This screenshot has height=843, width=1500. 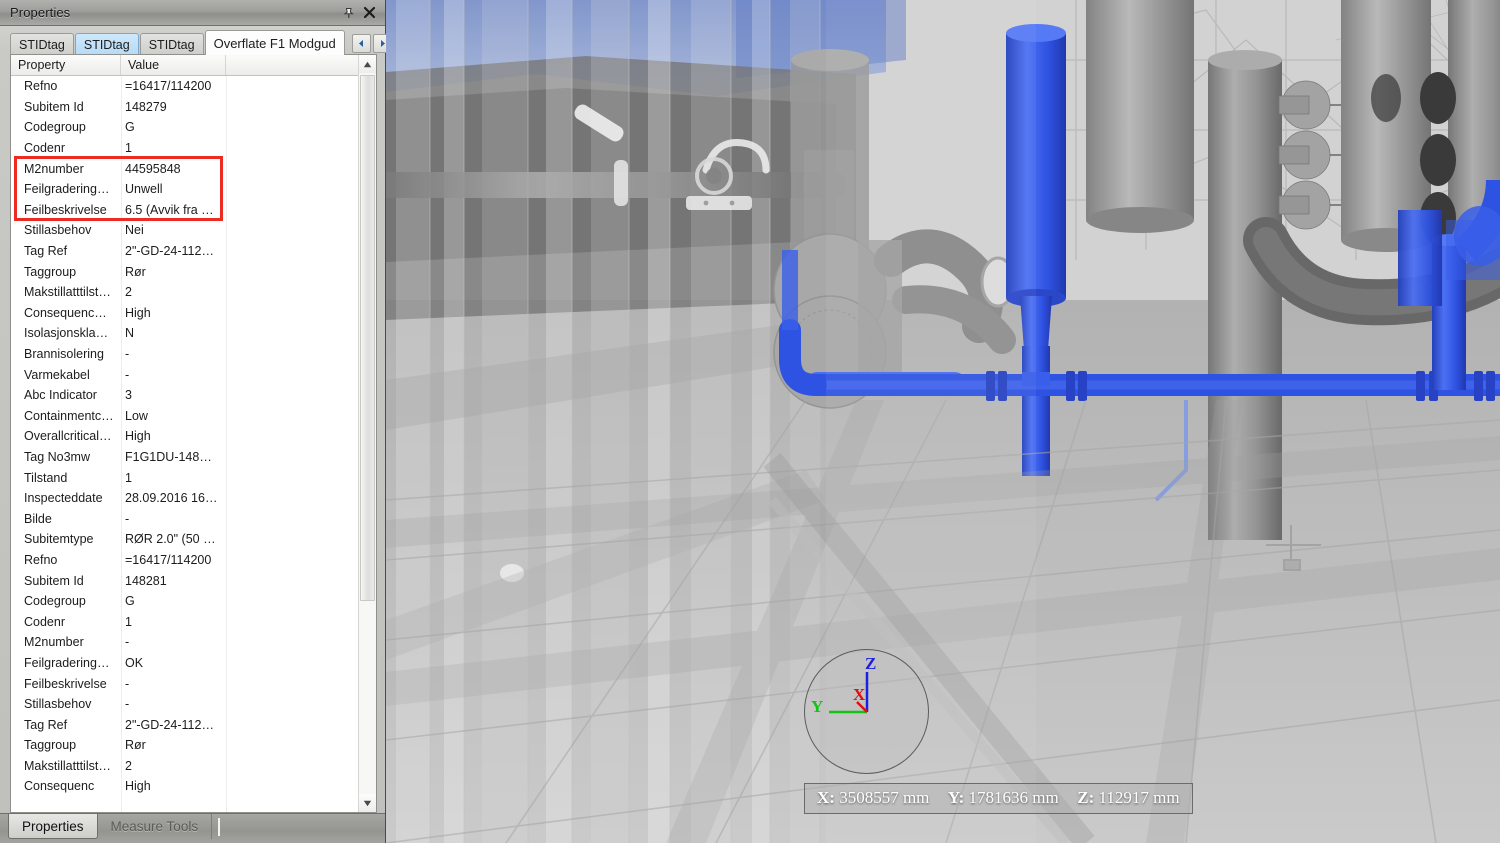 I want to click on pin-icon, so click(x=349, y=13).